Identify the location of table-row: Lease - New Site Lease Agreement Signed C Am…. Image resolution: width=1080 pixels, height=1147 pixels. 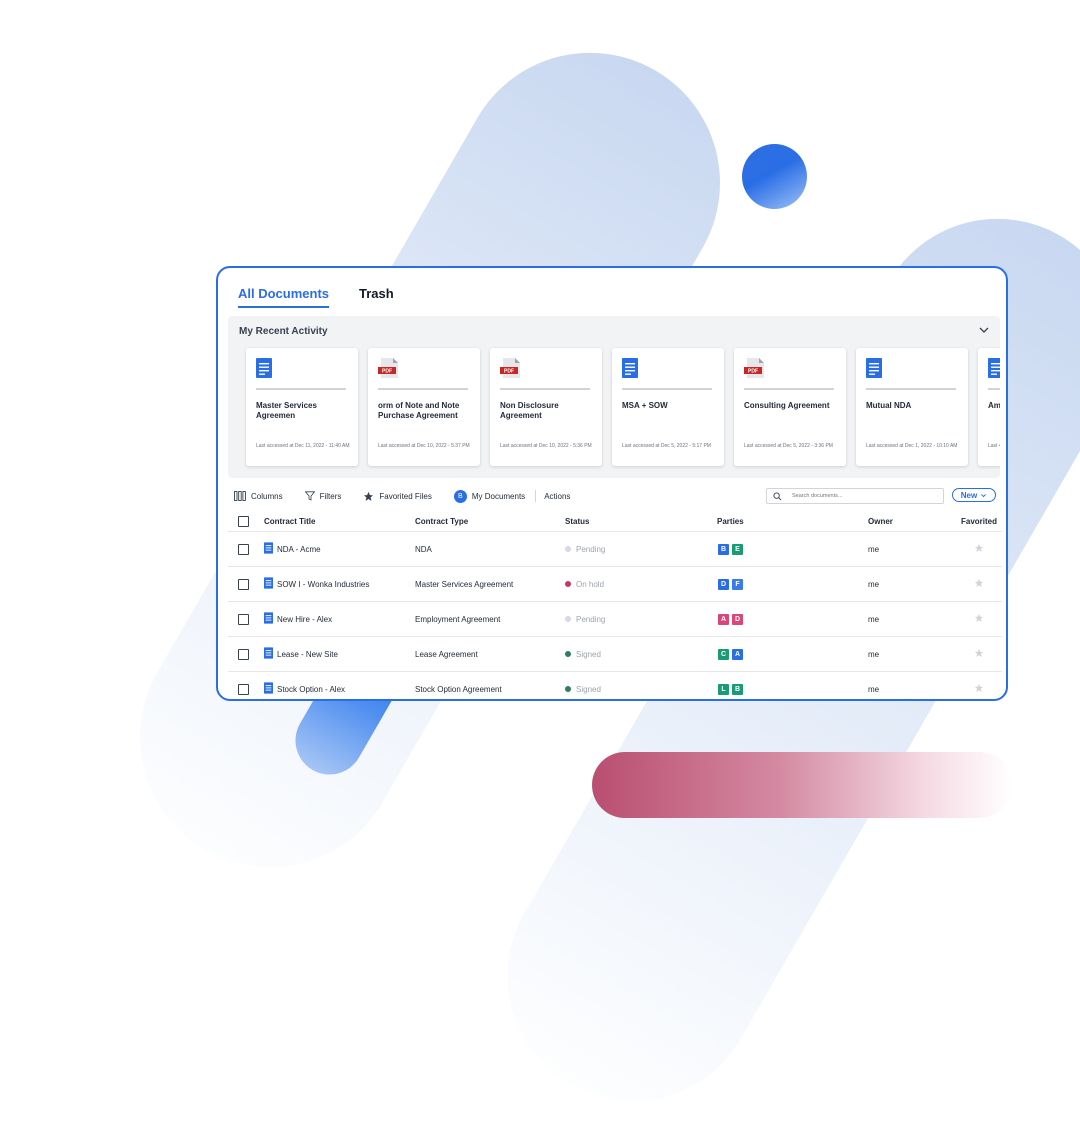
(615, 654).